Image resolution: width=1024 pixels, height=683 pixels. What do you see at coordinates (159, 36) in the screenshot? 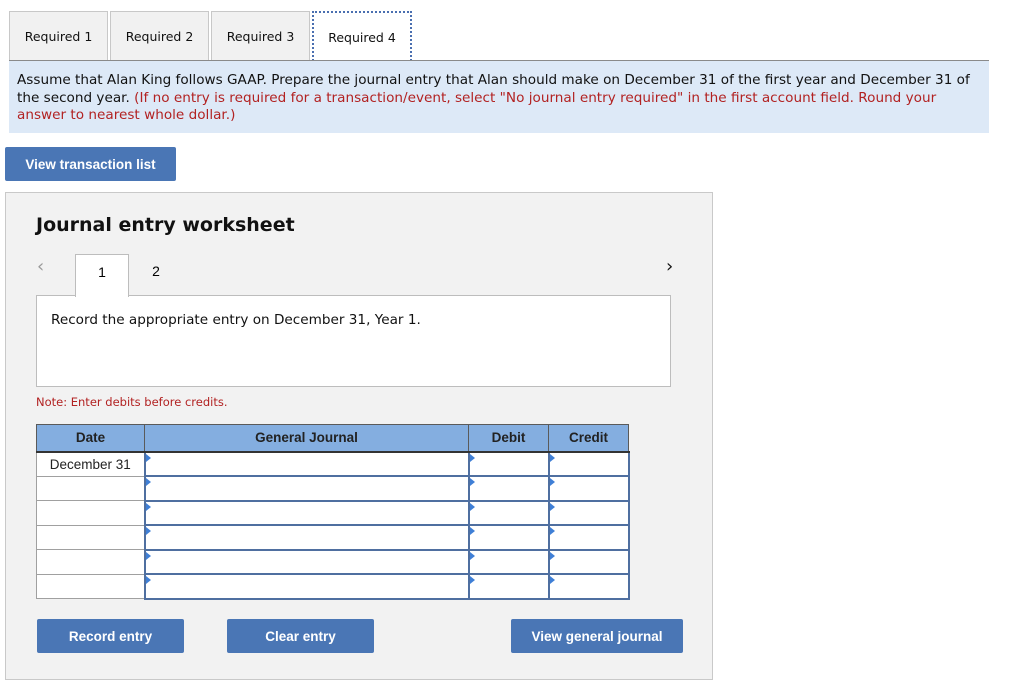
I see `tab-required-2: Required 2` at bounding box center [159, 36].